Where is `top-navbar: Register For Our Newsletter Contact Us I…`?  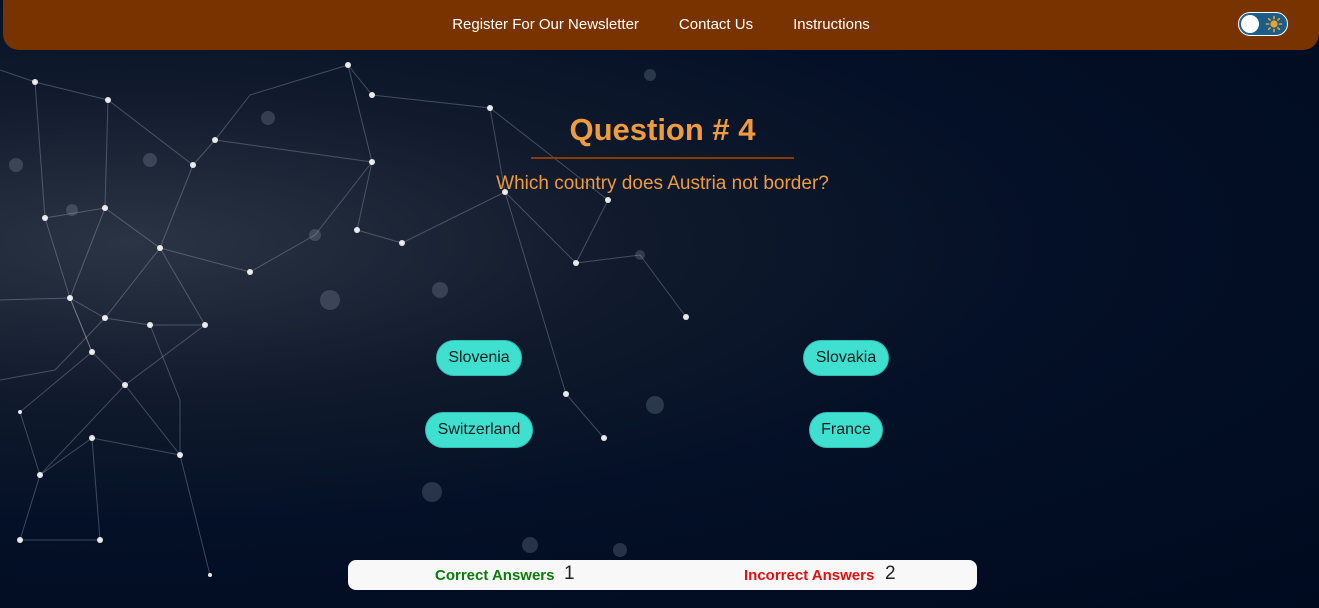 top-navbar: Register For Our Newsletter Contact Us I… is located at coordinates (661, 25).